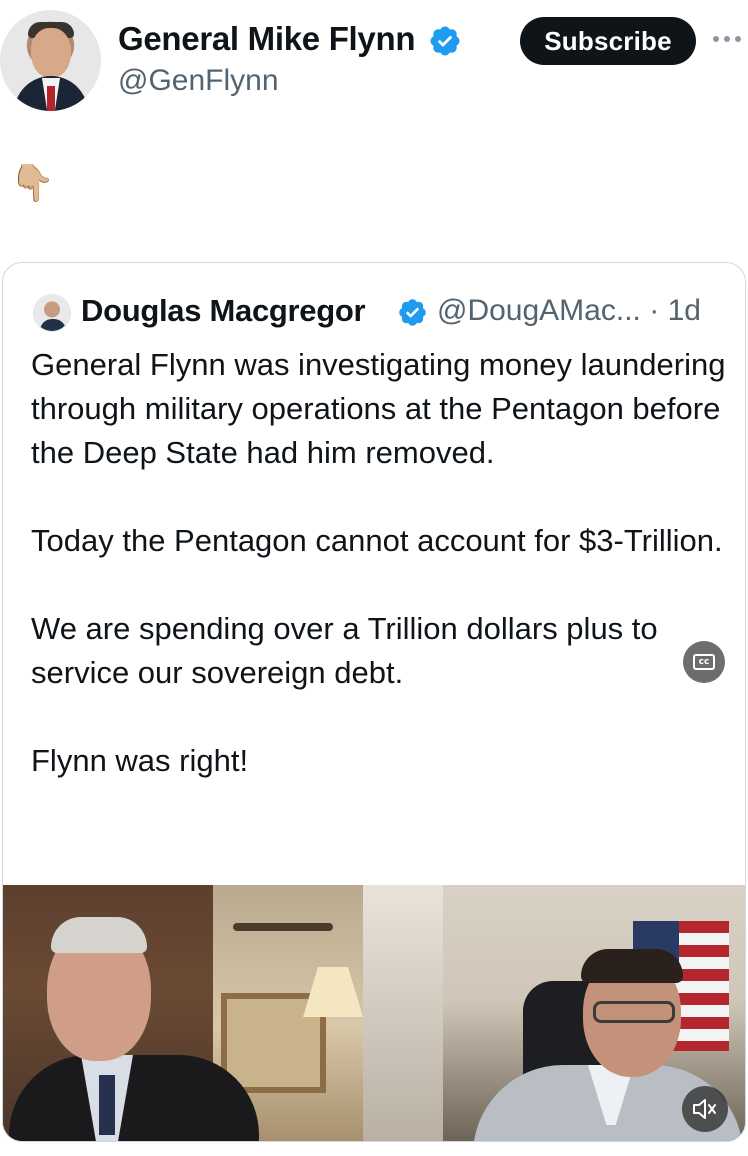 This screenshot has width=748, height=1156. Describe the element at coordinates (32, 182) in the screenshot. I see `pointing-down-emoji: 👇🏼` at that location.